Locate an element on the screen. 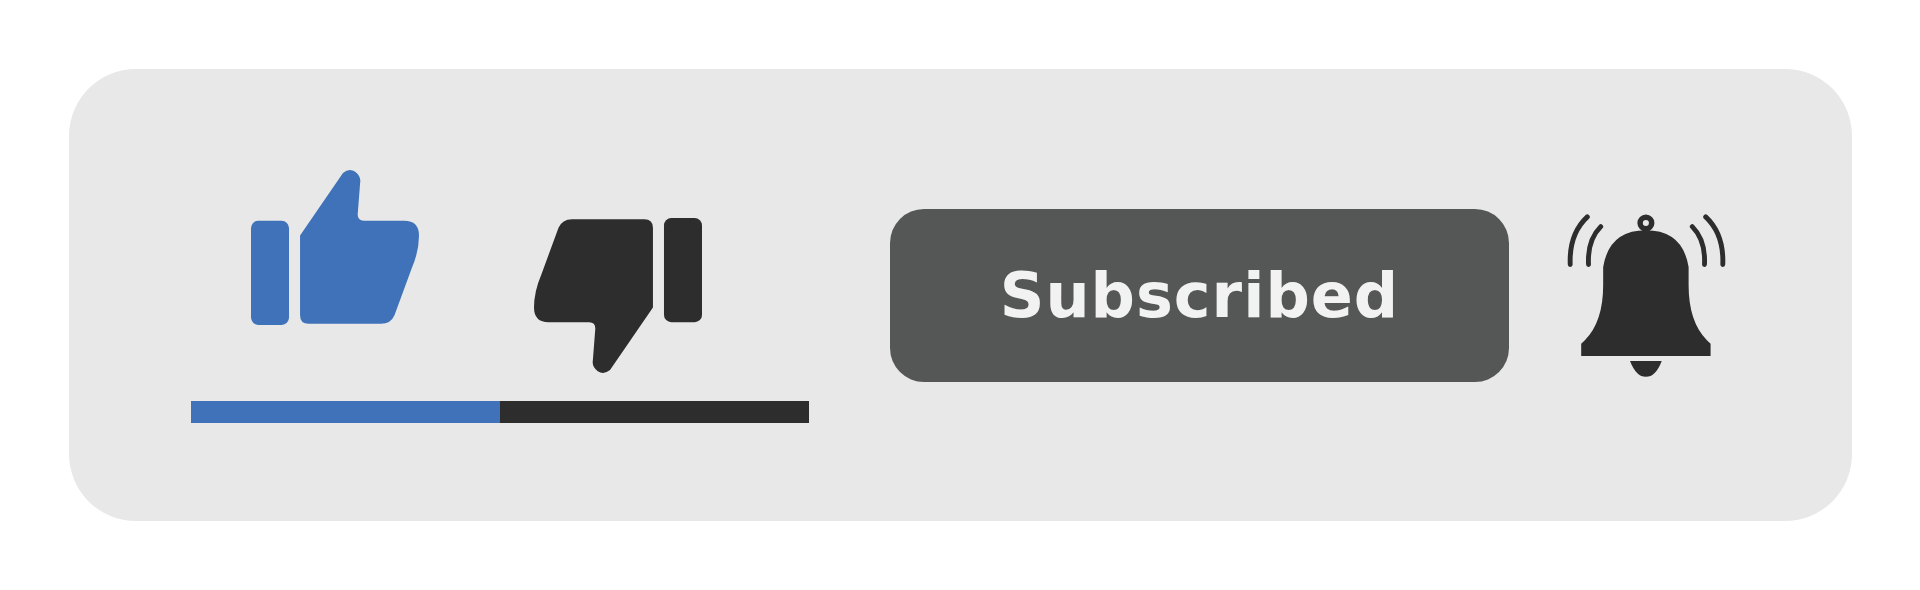 This screenshot has height=590, width=1920. thumbs-up-icon is located at coordinates (335, 246).